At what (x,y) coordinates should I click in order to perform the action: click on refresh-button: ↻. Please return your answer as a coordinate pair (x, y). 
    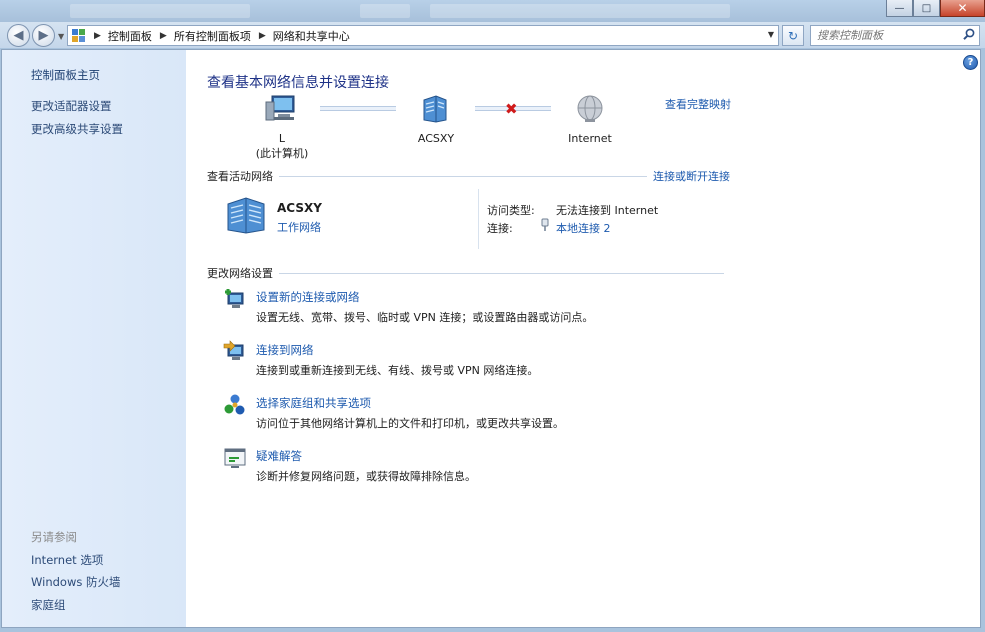
    Looking at the image, I should click on (793, 35).